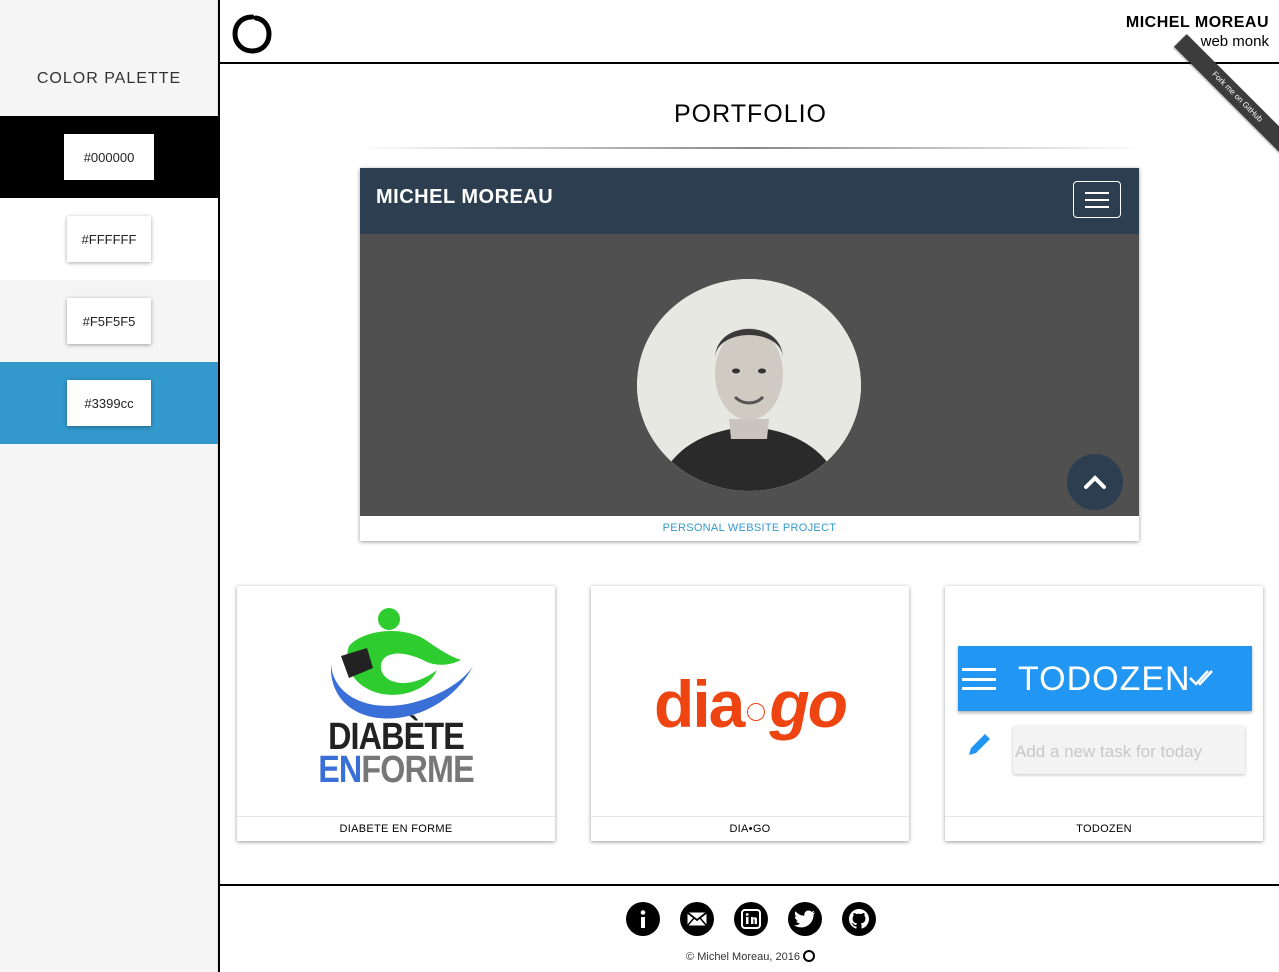  I want to click on chevron-up-icon, so click(1095, 482).